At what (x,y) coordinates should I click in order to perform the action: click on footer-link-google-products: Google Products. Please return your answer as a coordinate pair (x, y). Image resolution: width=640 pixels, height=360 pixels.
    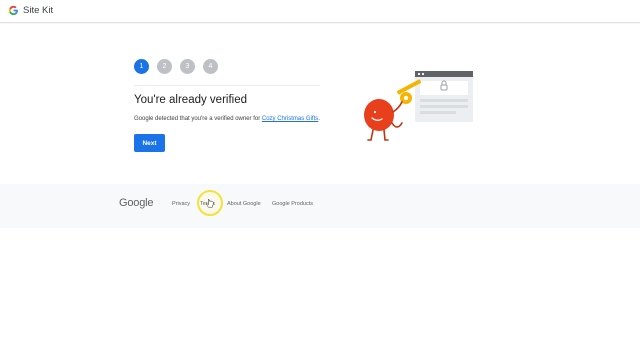
    Looking at the image, I should click on (292, 204).